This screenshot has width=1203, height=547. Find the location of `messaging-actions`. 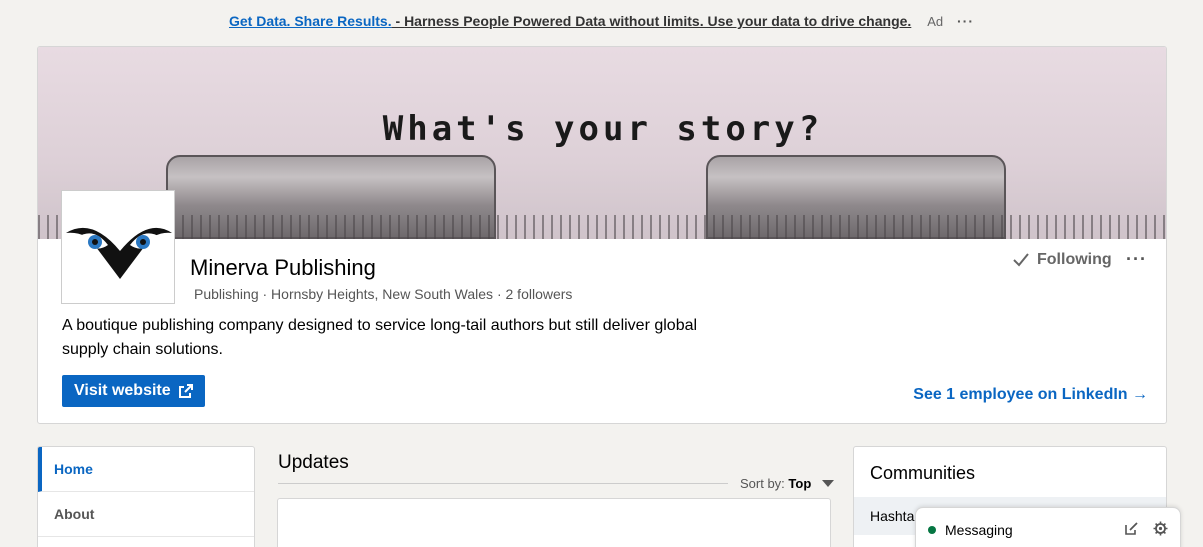

messaging-actions is located at coordinates (1146, 528).